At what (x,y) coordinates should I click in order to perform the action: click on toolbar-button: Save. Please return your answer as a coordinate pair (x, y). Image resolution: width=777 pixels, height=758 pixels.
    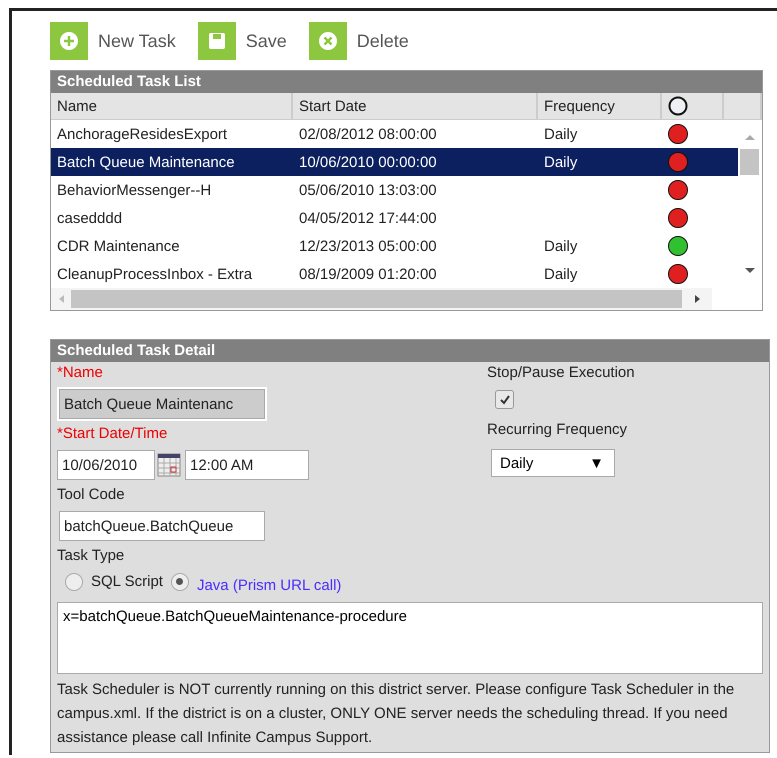
    Looking at the image, I should click on (242, 41).